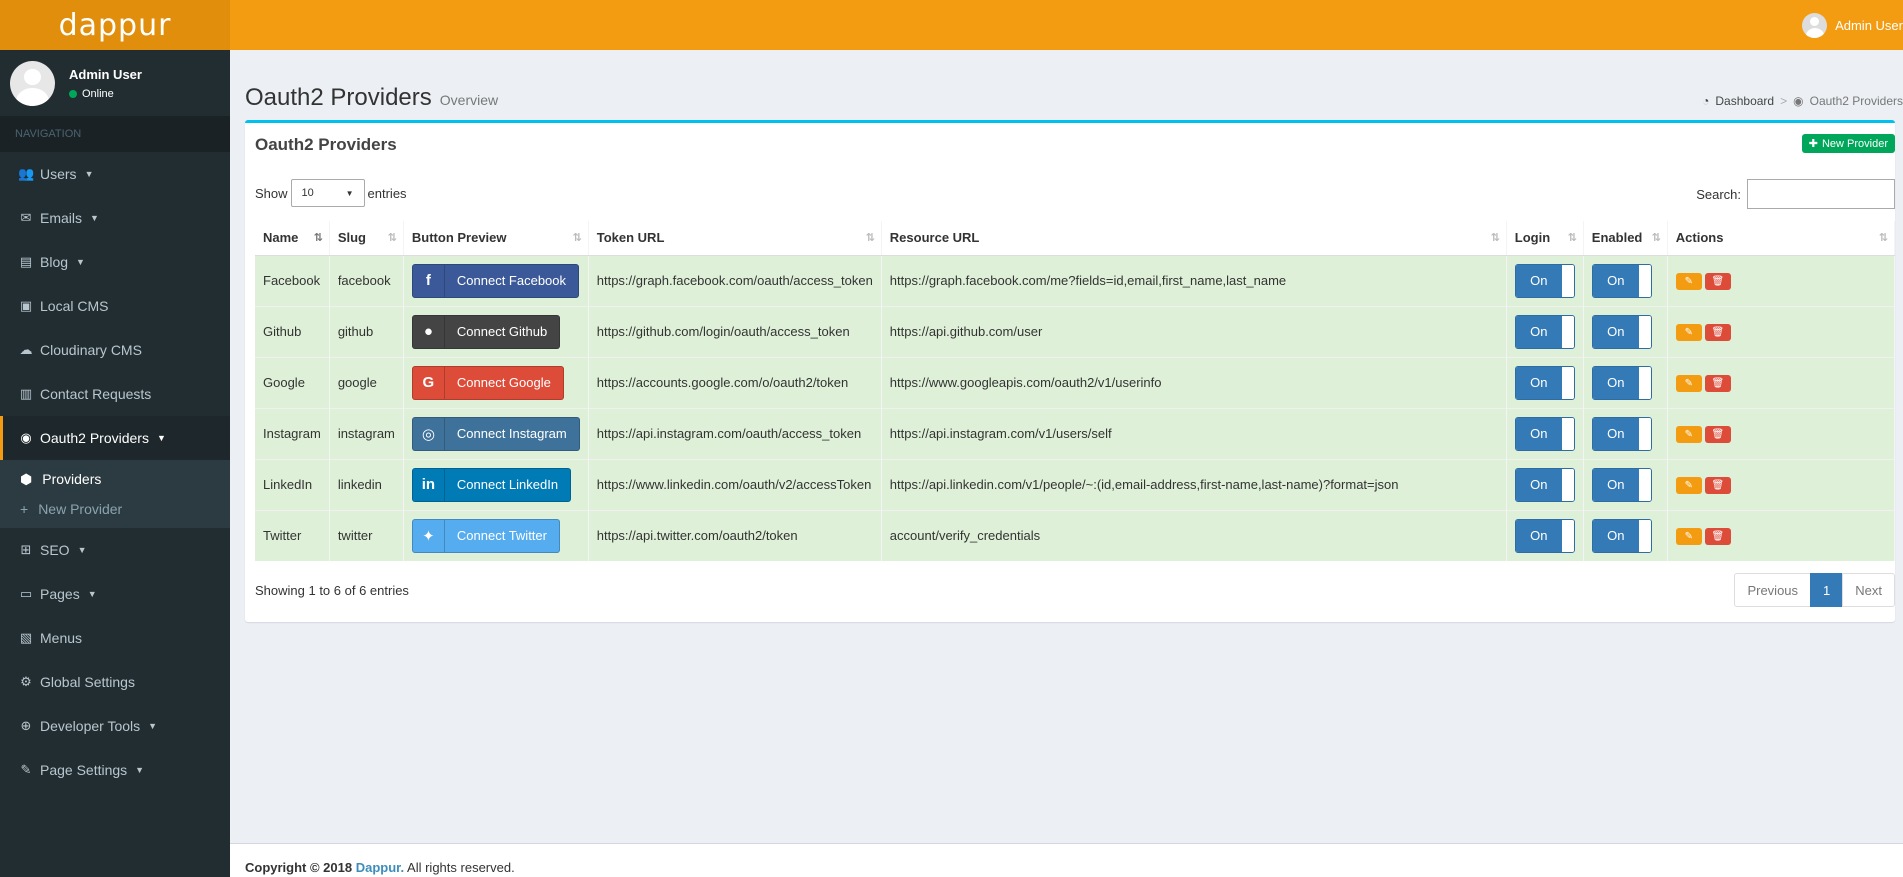 This screenshot has width=1903, height=877. I want to click on address-book-icon: ▥, so click(26, 393).